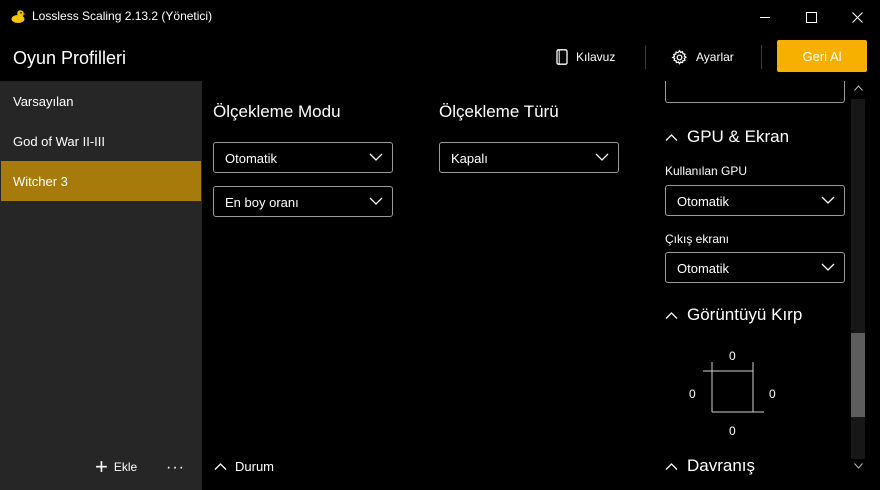 The height and width of the screenshot is (490, 880). What do you see at coordinates (255, 466) in the screenshot?
I see `status-label: Durum` at bounding box center [255, 466].